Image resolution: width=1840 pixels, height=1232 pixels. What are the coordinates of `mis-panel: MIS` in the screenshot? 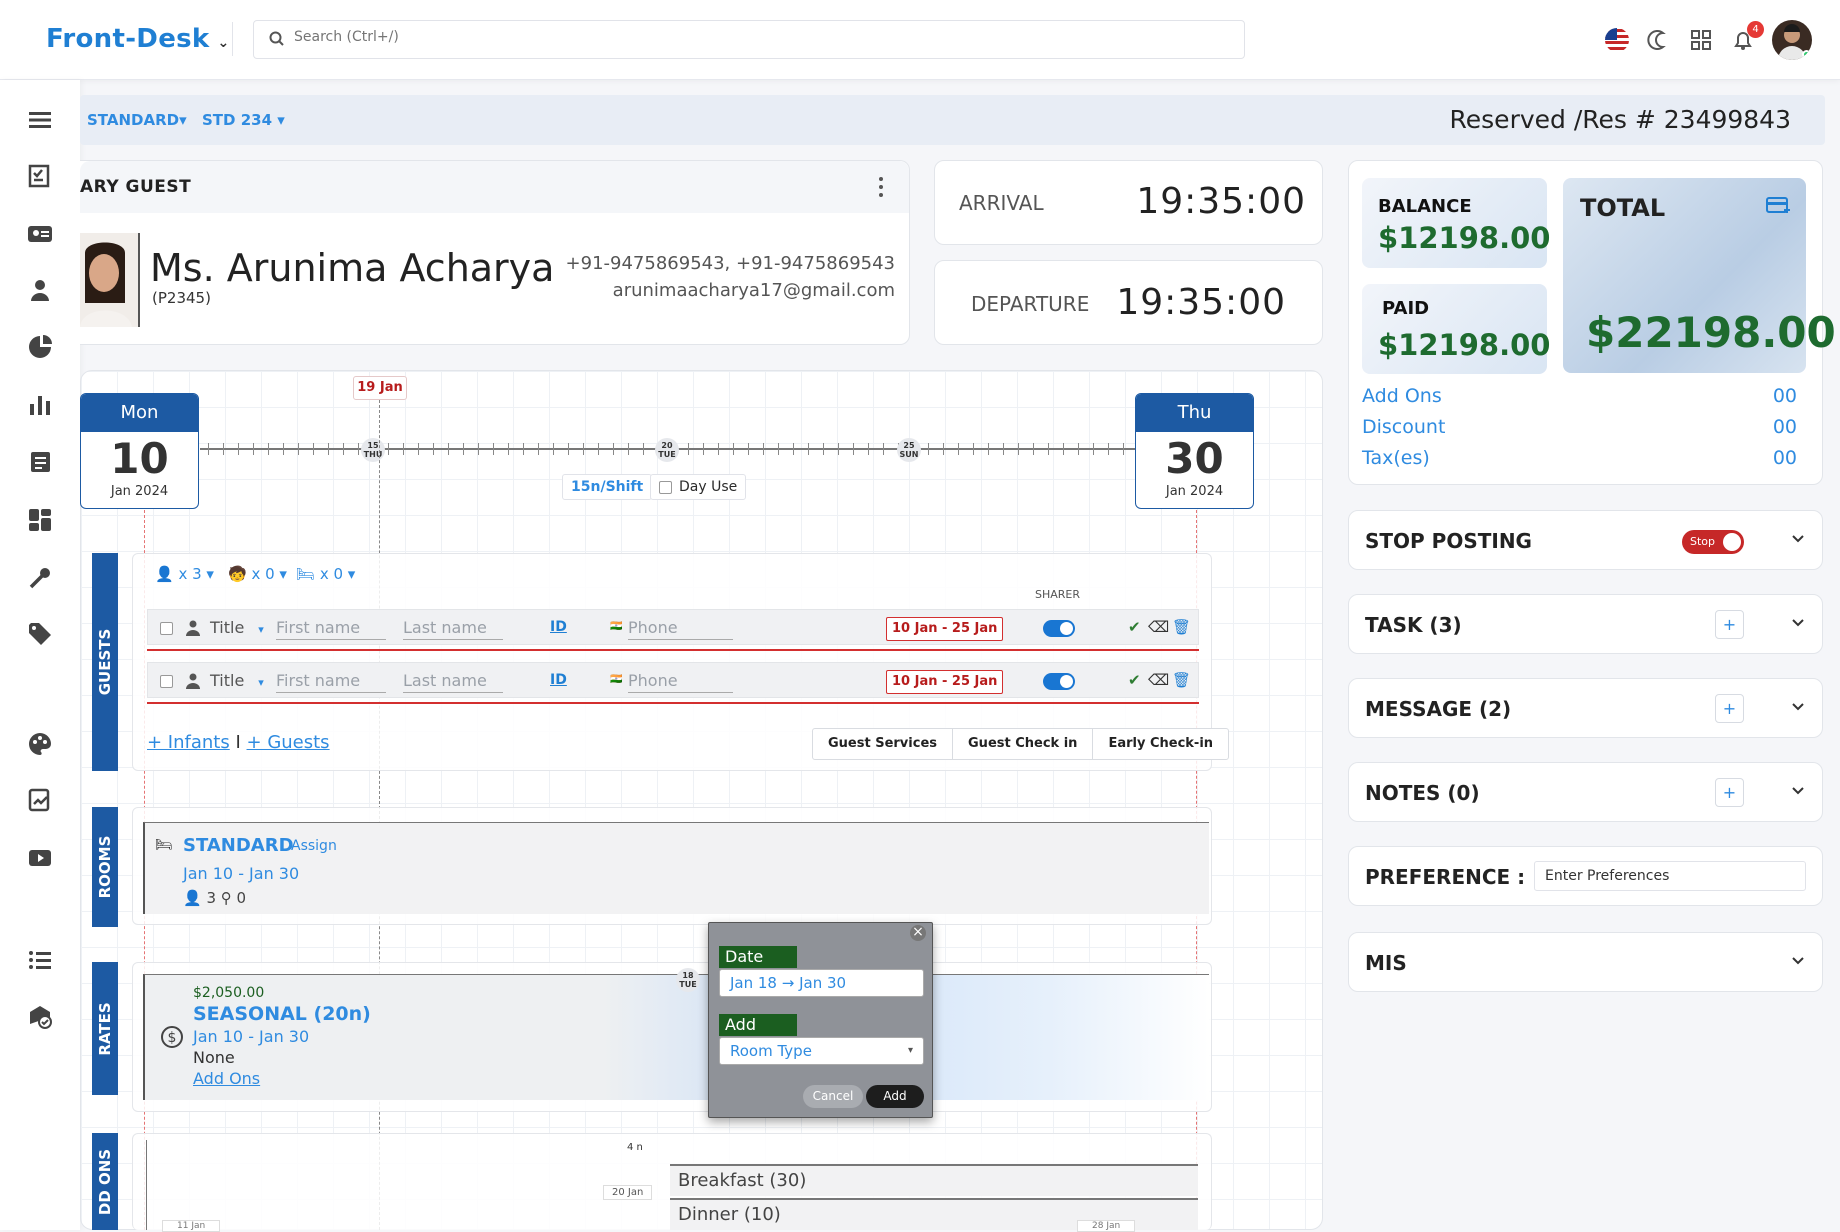 It's located at (1585, 962).